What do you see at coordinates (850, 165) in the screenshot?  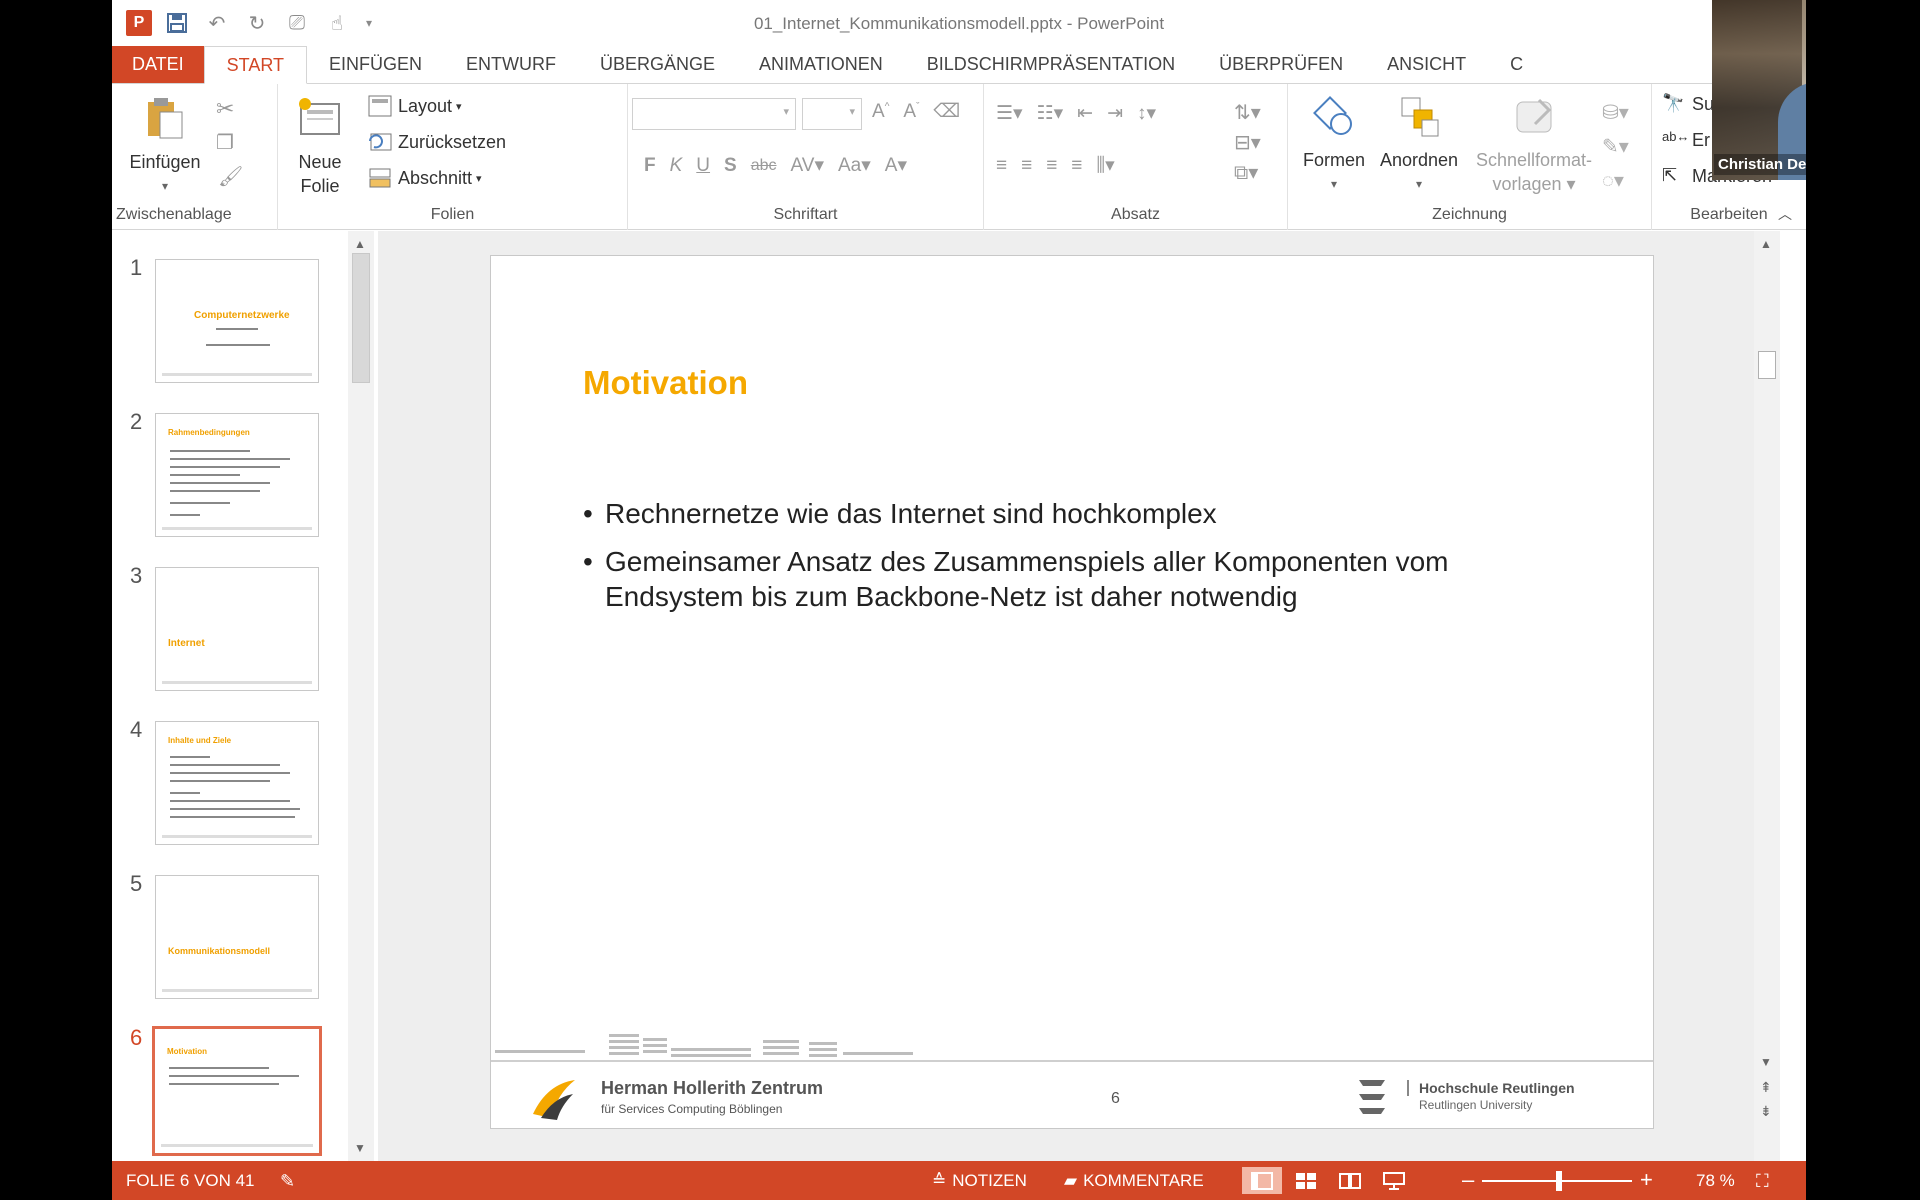 I see `change-case-label: Aa` at bounding box center [850, 165].